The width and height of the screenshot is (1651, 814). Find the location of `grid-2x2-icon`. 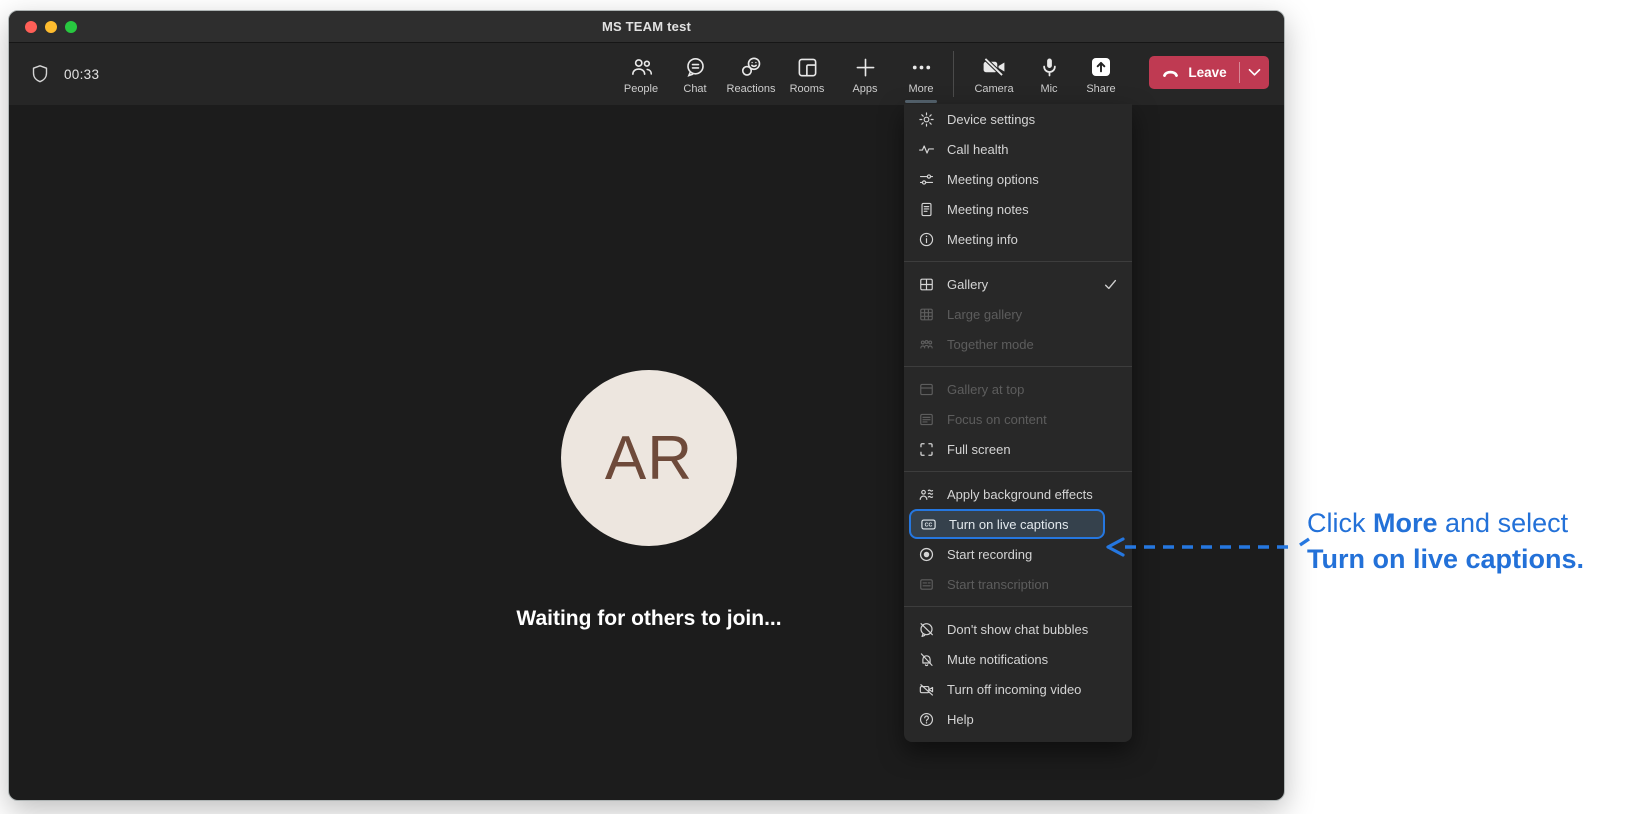

grid-2x2-icon is located at coordinates (926, 284).